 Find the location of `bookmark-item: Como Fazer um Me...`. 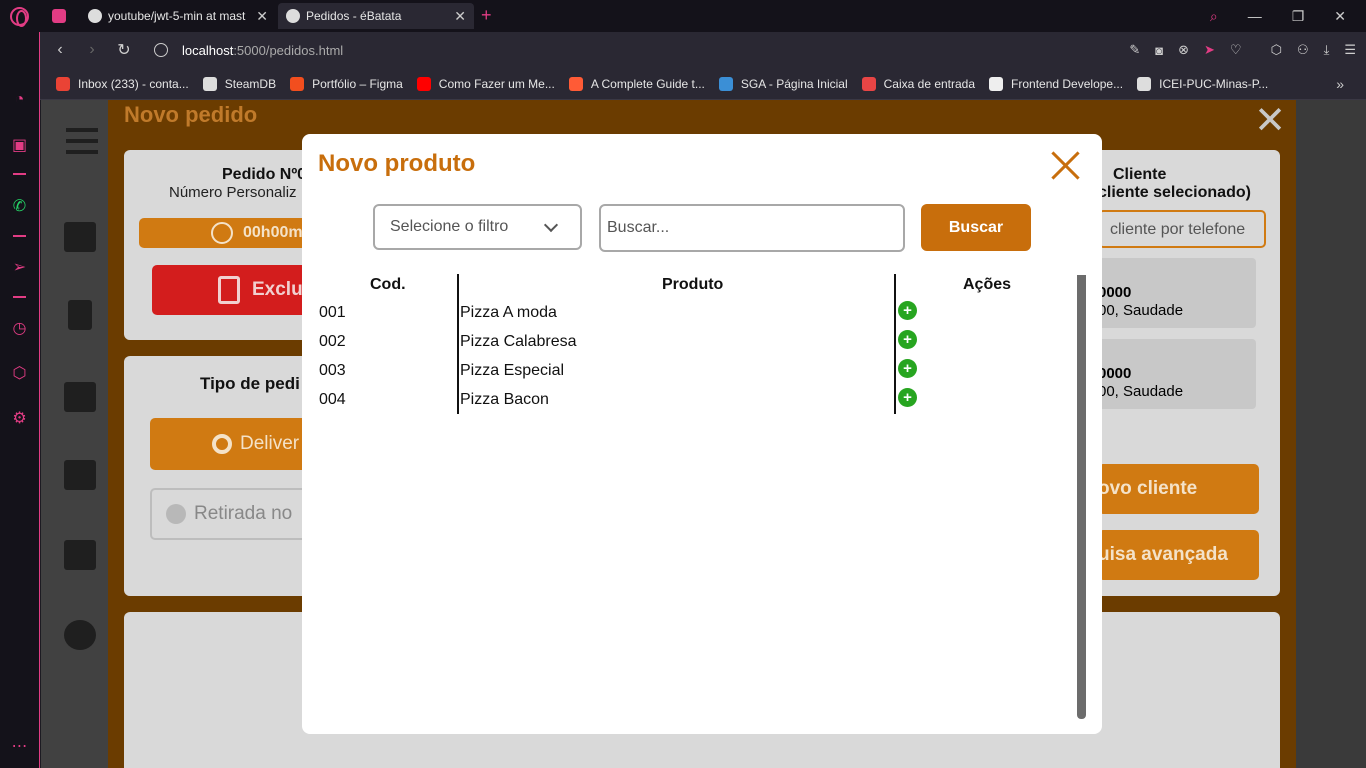

bookmark-item: Como Fazer um Me... is located at coordinates (485, 83).